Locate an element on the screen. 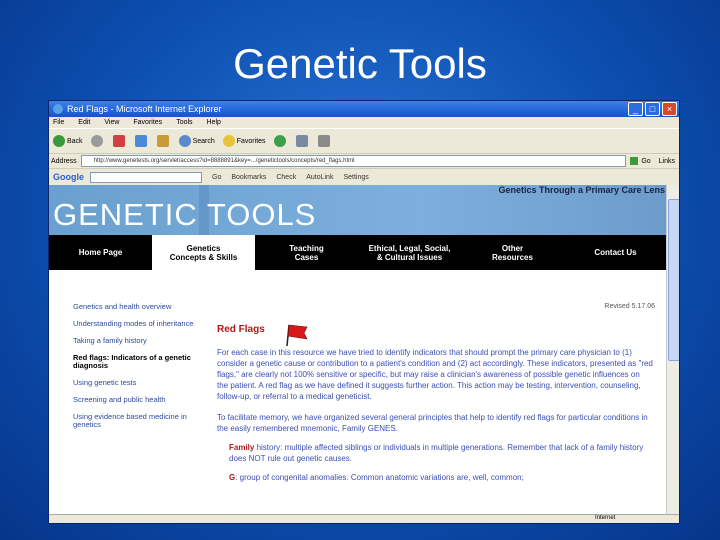 The width and height of the screenshot is (720, 540). google-bookmarks-button: Bookmarks is located at coordinates (248, 177).